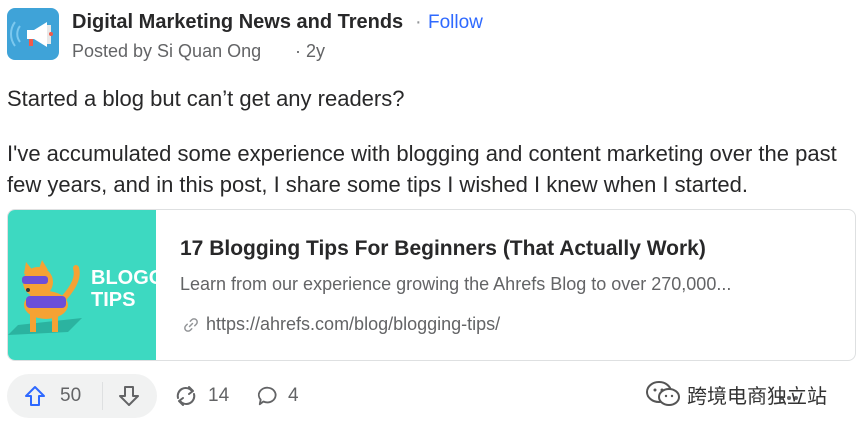 The width and height of the screenshot is (865, 428). What do you see at coordinates (455, 23) in the screenshot?
I see `follow-button: Follow` at bounding box center [455, 23].